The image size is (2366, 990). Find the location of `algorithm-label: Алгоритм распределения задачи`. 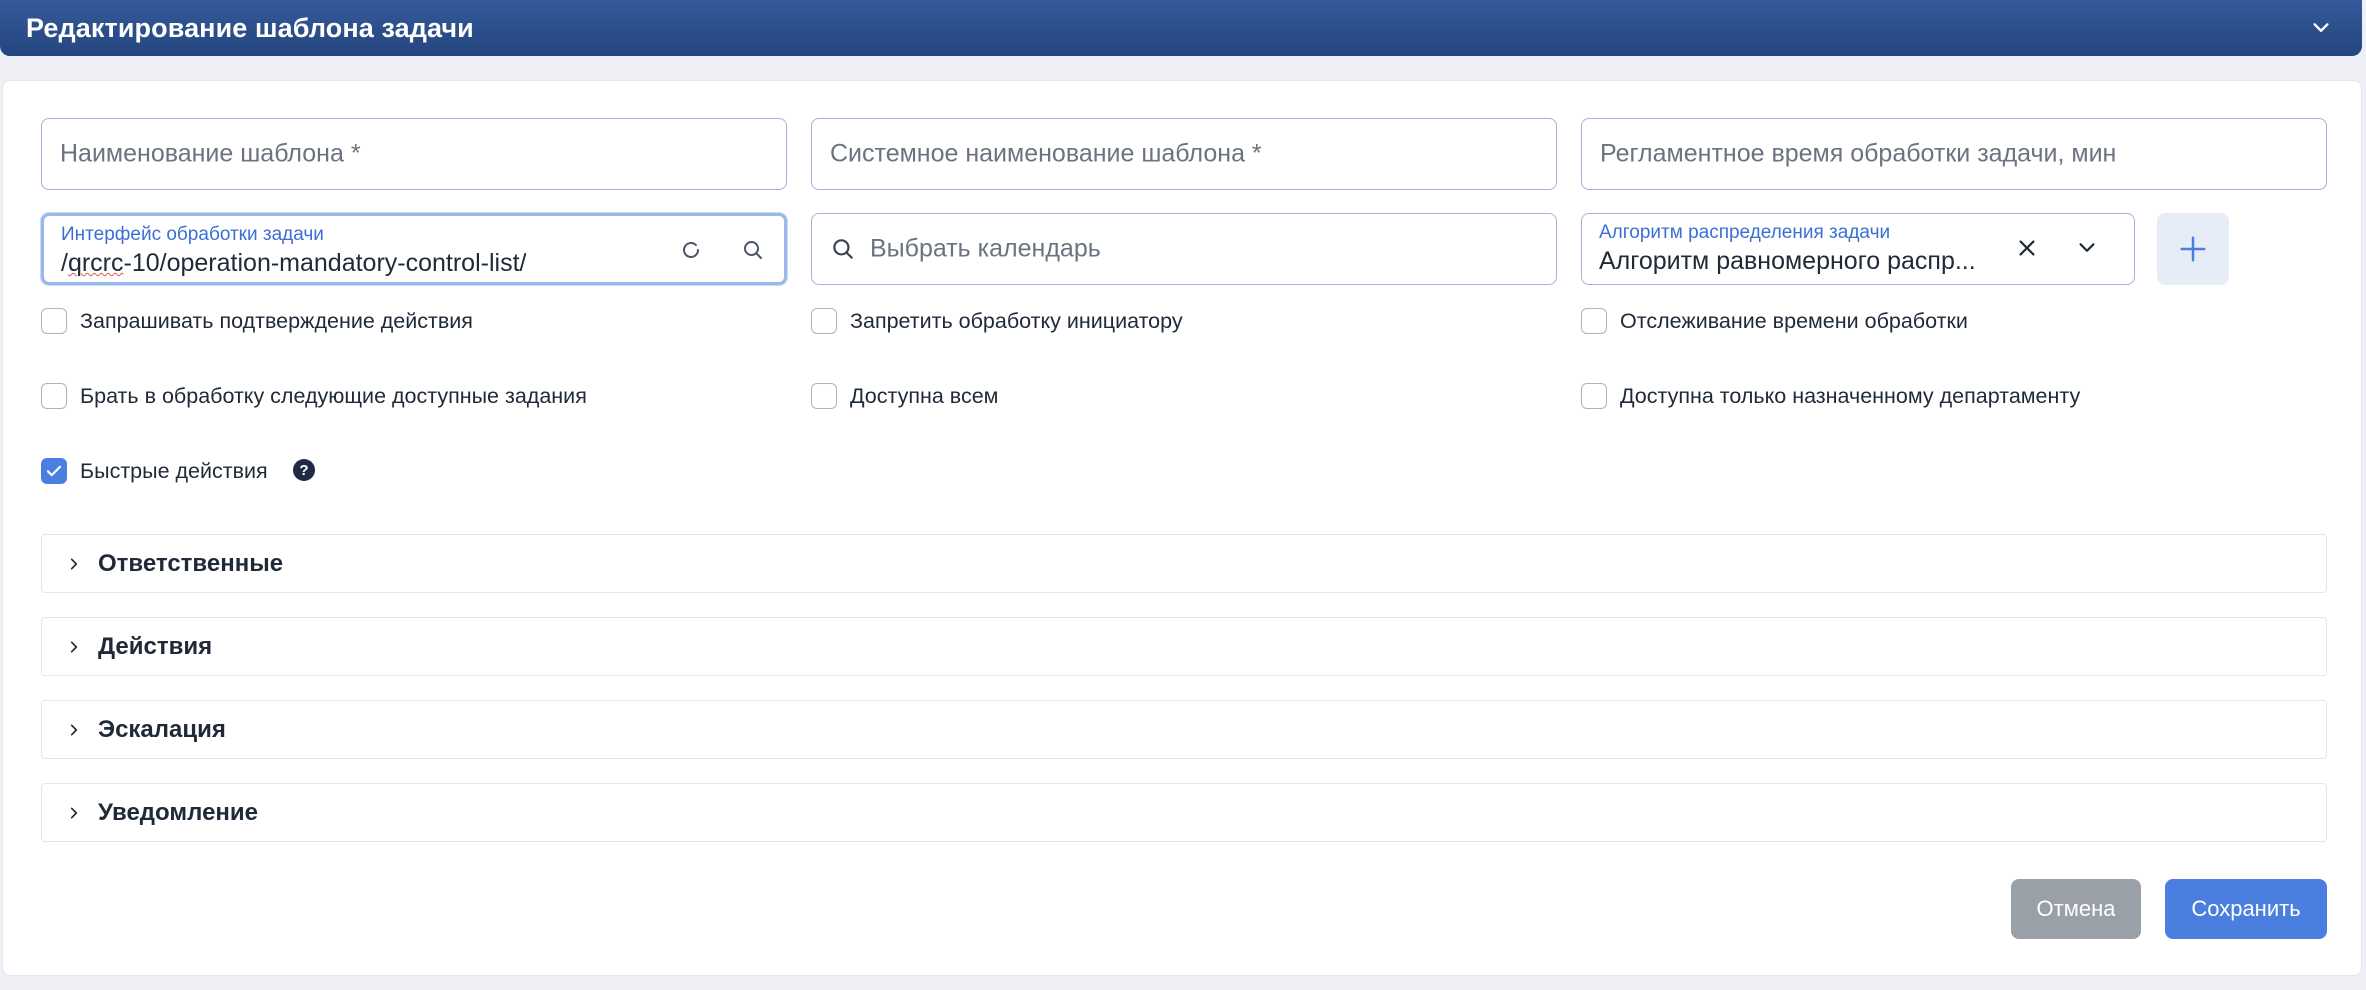

algorithm-label: Алгоритм распределения задачи is located at coordinates (1745, 232).